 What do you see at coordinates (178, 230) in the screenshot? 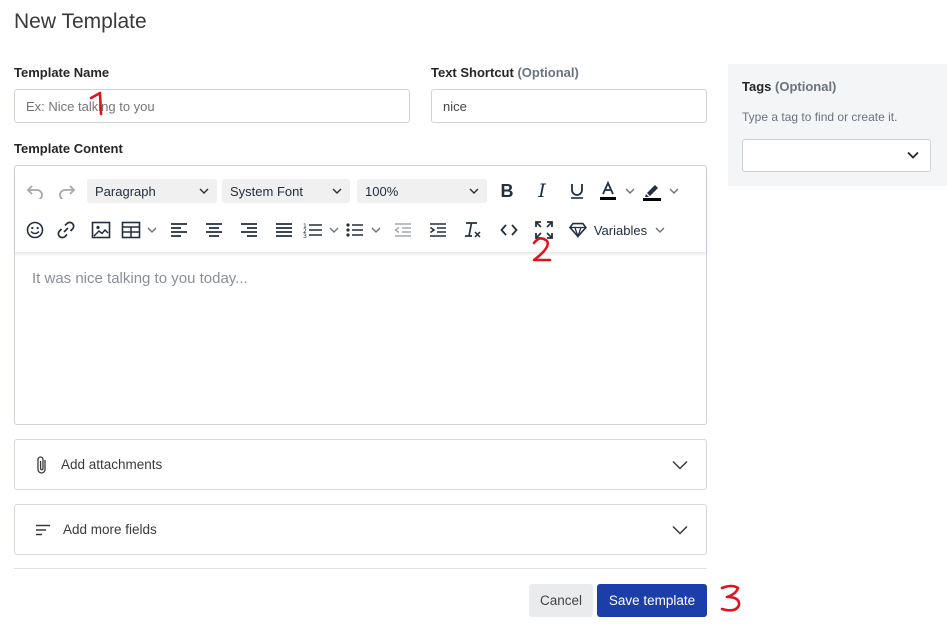
I see `align-left-icon` at bounding box center [178, 230].